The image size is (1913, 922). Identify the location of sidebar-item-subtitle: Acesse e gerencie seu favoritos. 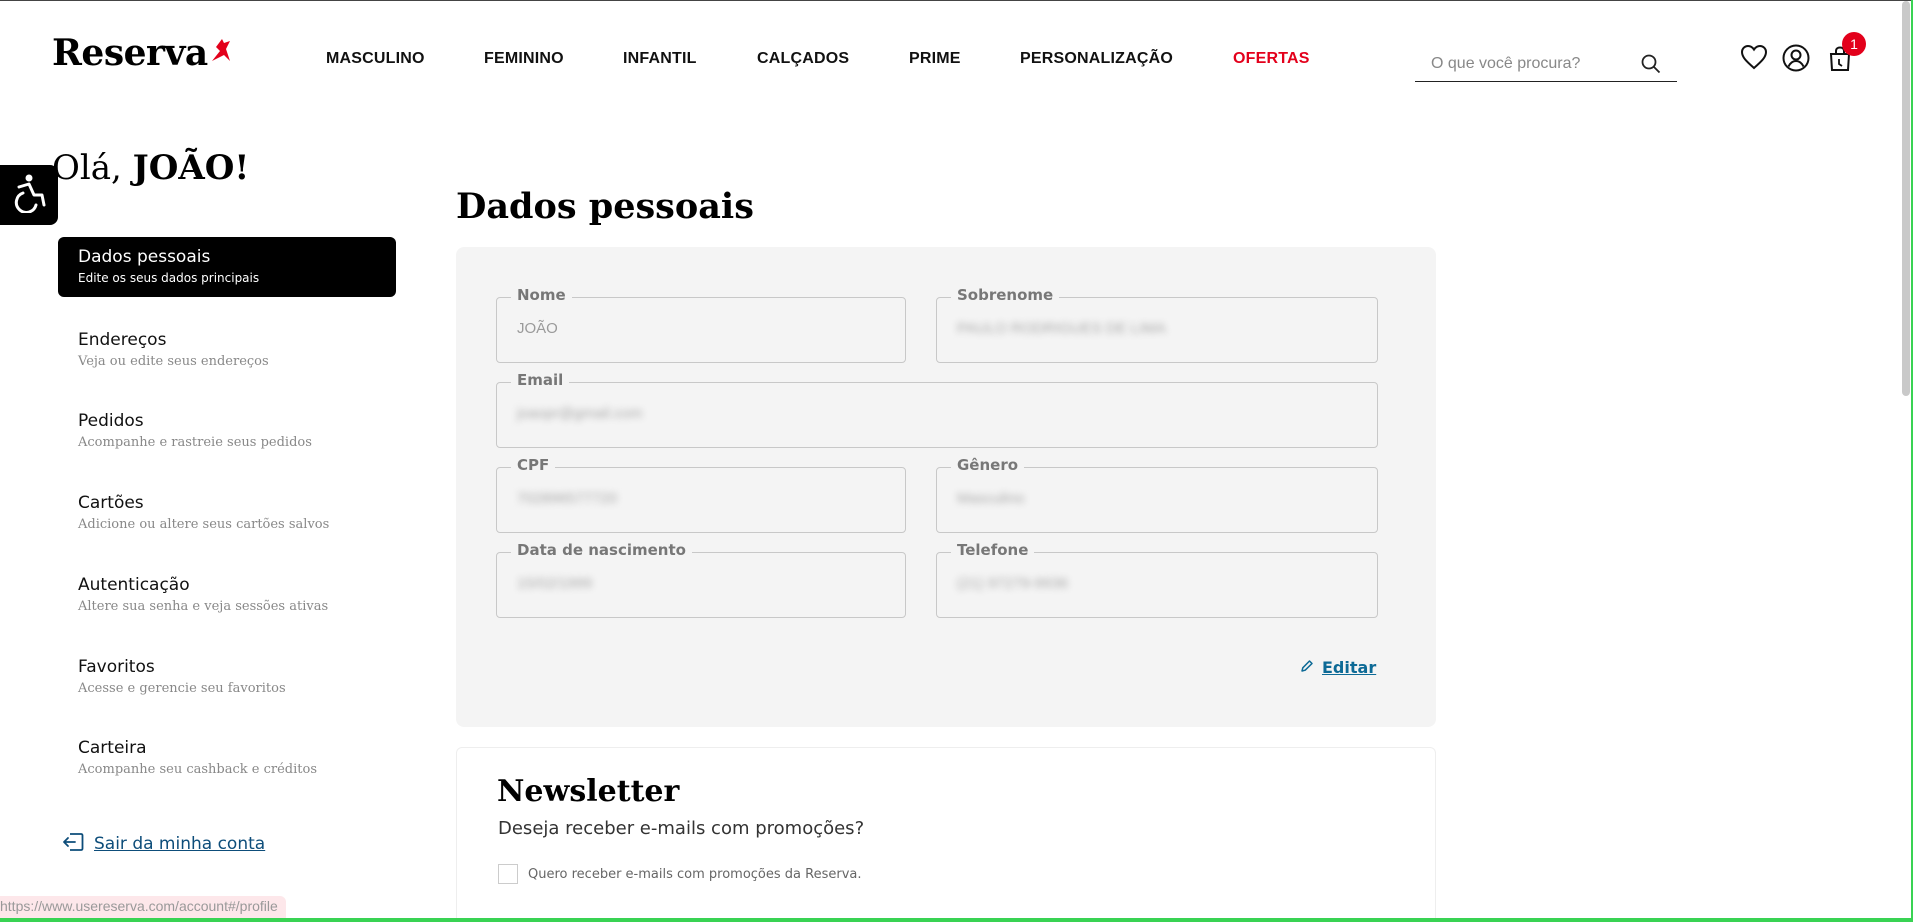
(182, 688).